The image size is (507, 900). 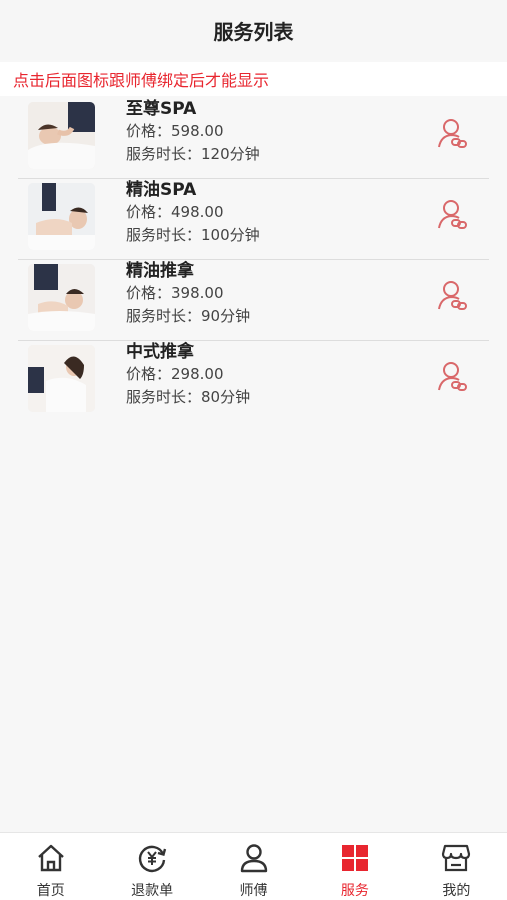 What do you see at coordinates (161, 109) in the screenshot?
I see `service-name: 至尊SPA` at bounding box center [161, 109].